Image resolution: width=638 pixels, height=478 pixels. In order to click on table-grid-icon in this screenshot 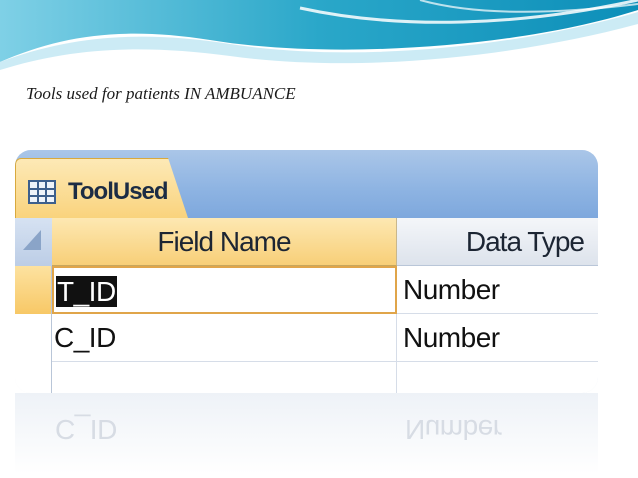, I will do `click(42, 192)`.